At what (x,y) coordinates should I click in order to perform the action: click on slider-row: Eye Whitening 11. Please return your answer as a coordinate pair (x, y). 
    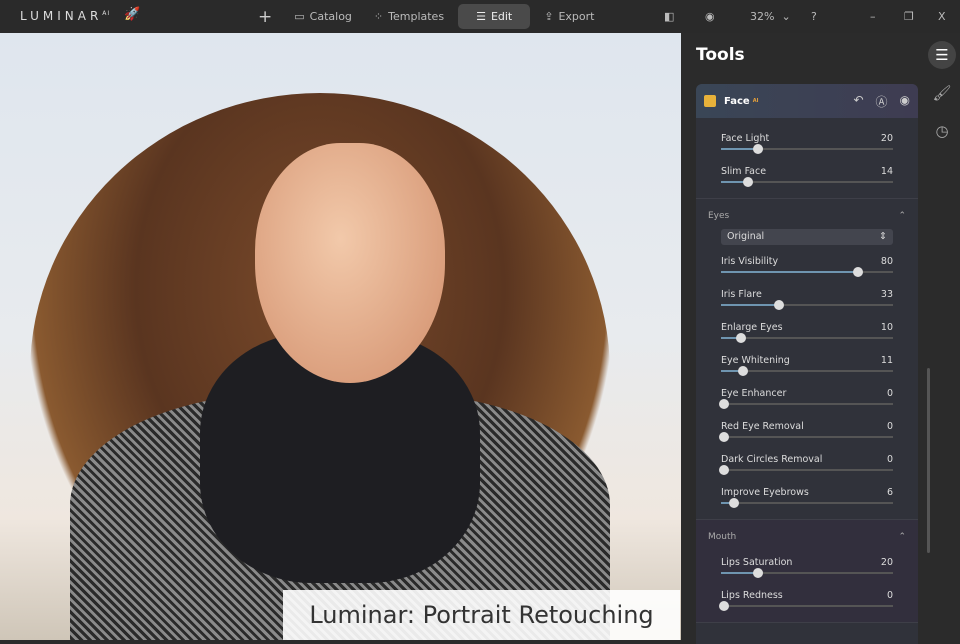
    Looking at the image, I should click on (807, 364).